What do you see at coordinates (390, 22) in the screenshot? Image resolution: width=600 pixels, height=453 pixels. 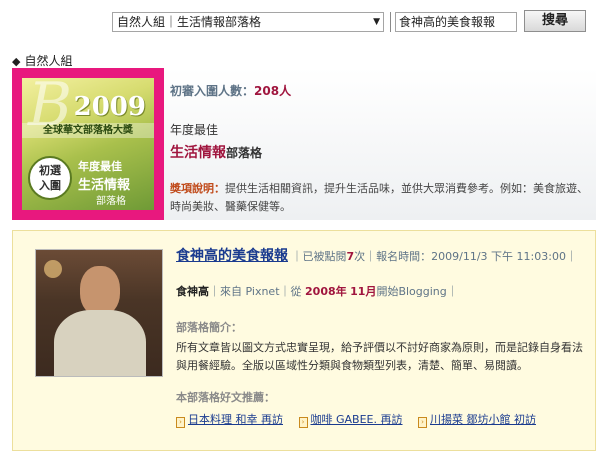 I see `divider` at bounding box center [390, 22].